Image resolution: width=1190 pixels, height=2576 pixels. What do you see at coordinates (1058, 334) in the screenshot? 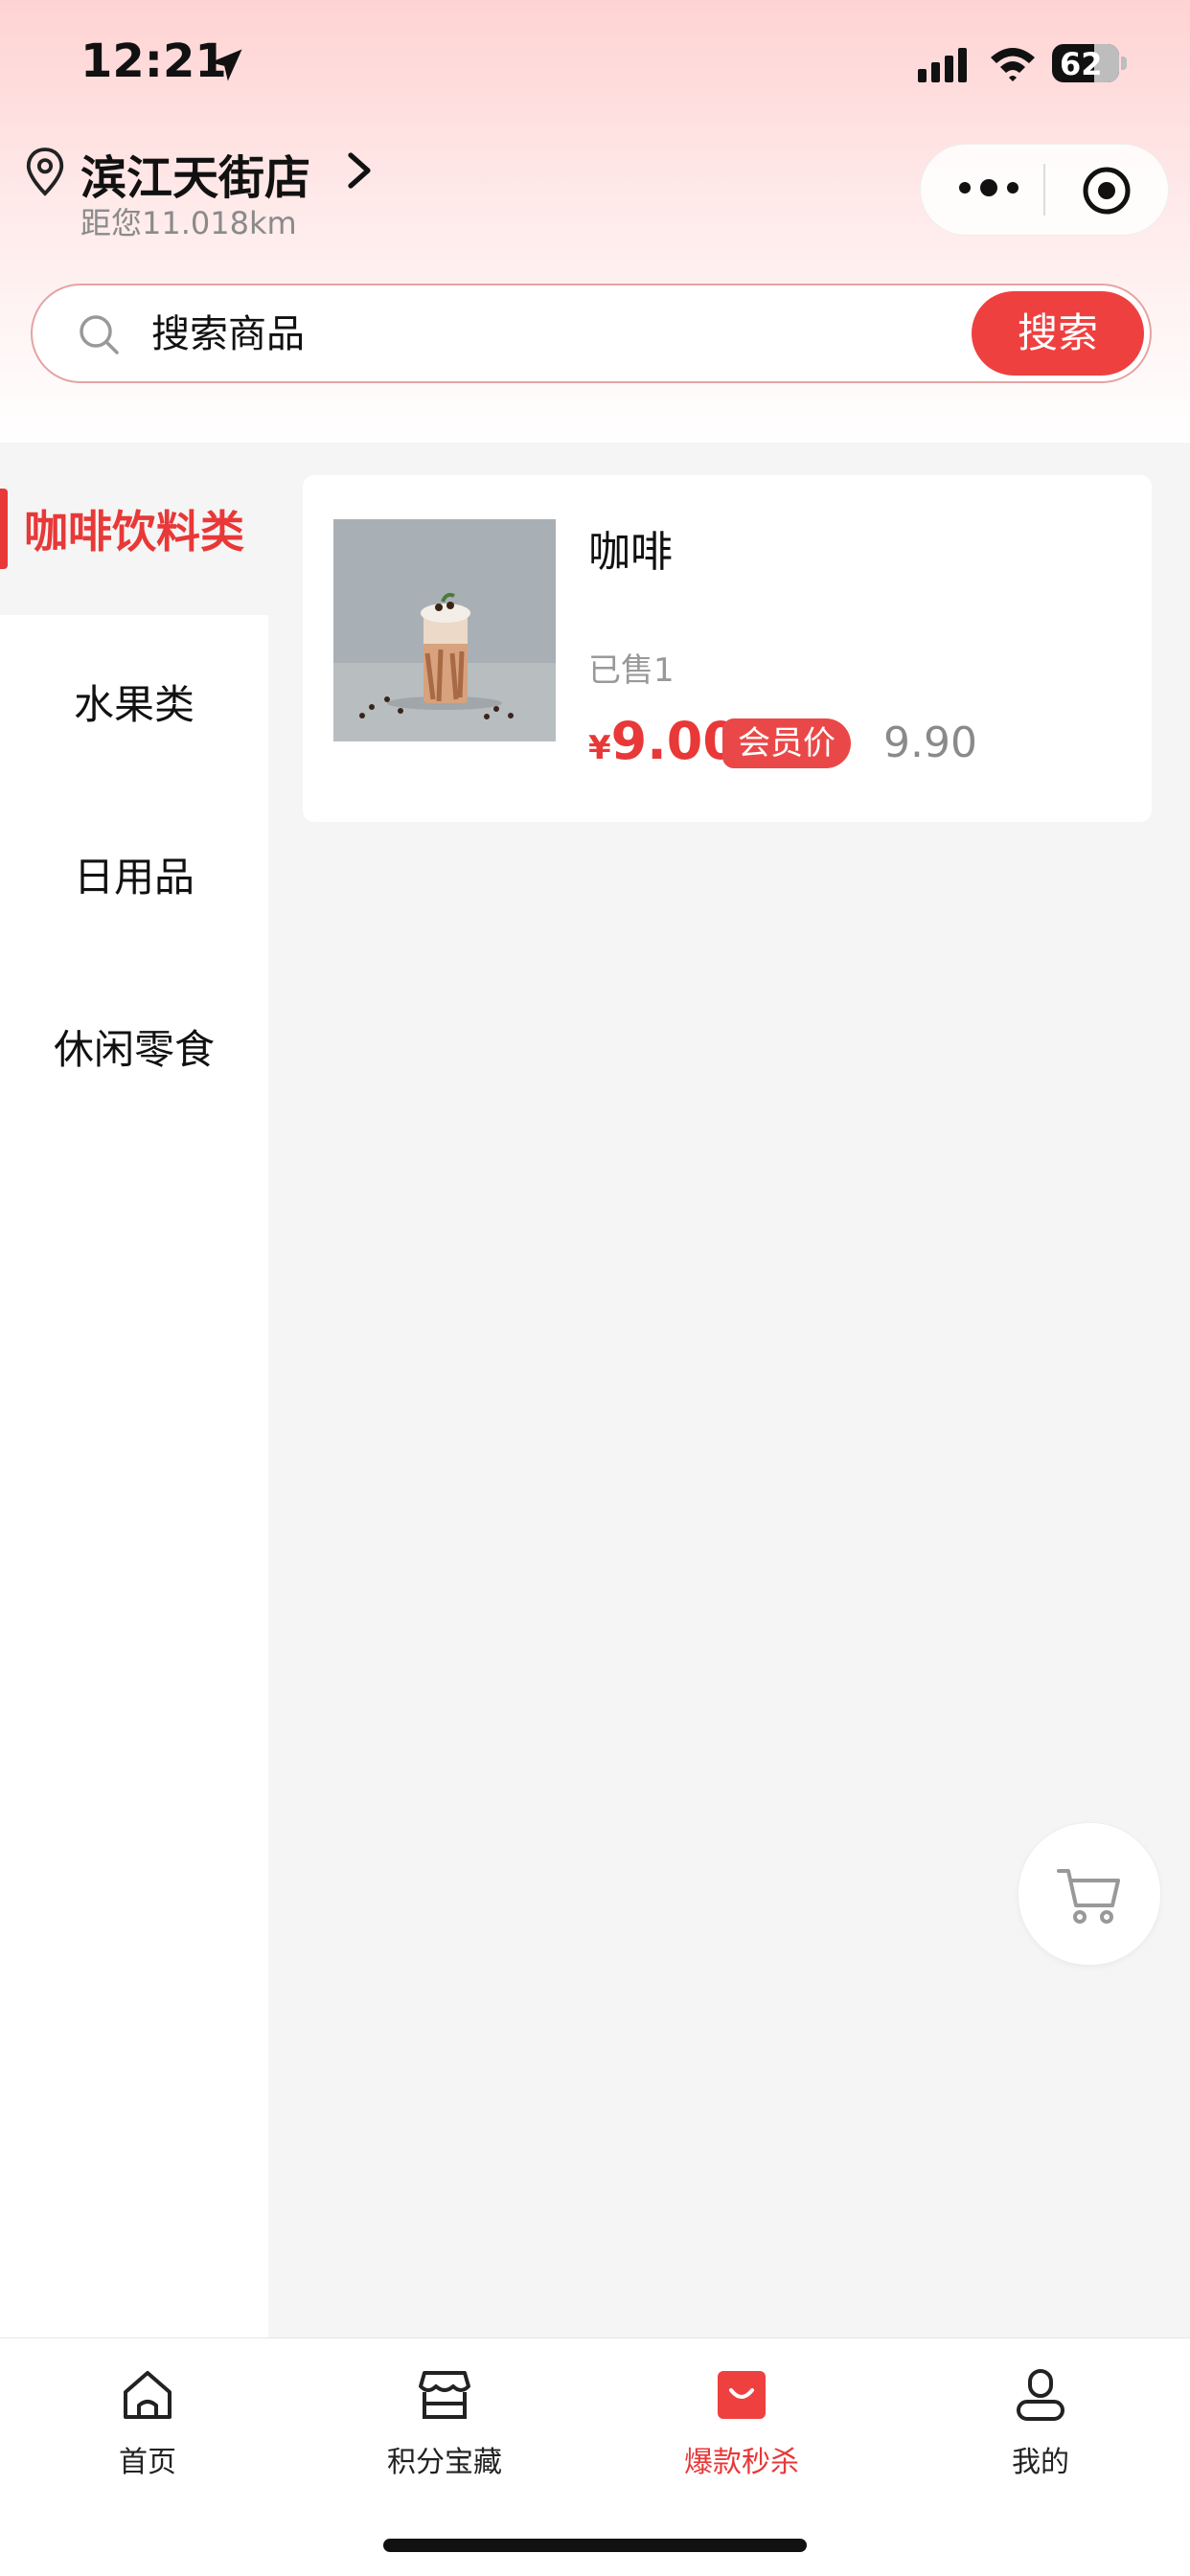
I see `search-button: 搜索` at bounding box center [1058, 334].